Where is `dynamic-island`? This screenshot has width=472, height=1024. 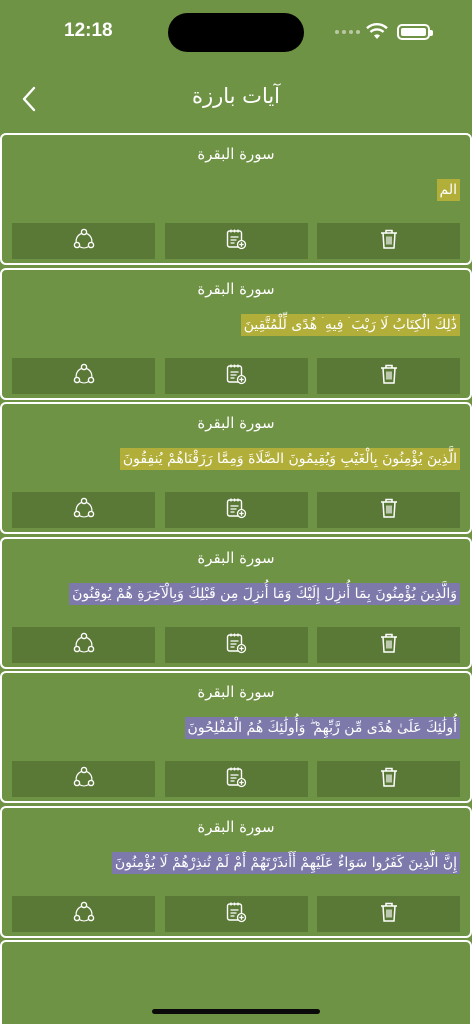 dynamic-island is located at coordinates (236, 32).